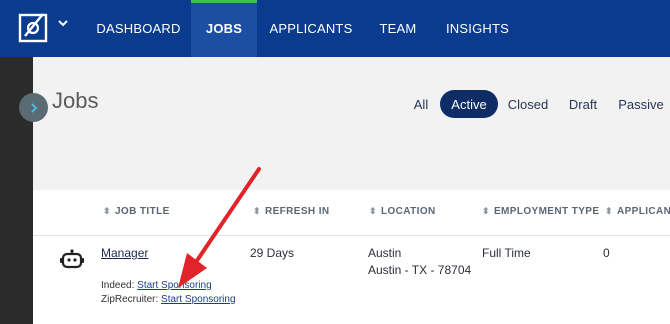  What do you see at coordinates (469, 104) in the screenshot?
I see `filter-active: Active` at bounding box center [469, 104].